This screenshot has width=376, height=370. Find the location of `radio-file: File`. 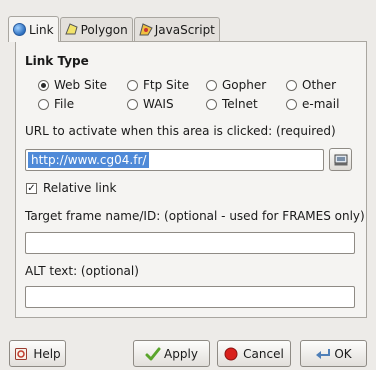

radio-file: File is located at coordinates (56, 104).